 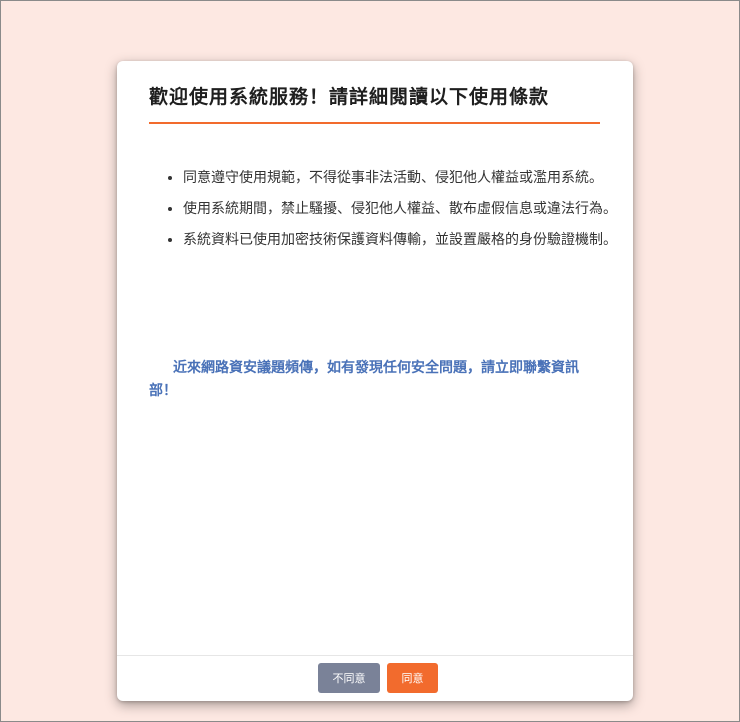 I want to click on terms-item: 同意遵守使用規範，不得從事非法活動、侵犯他人權益或濫用系統。, so click(x=403, y=178).